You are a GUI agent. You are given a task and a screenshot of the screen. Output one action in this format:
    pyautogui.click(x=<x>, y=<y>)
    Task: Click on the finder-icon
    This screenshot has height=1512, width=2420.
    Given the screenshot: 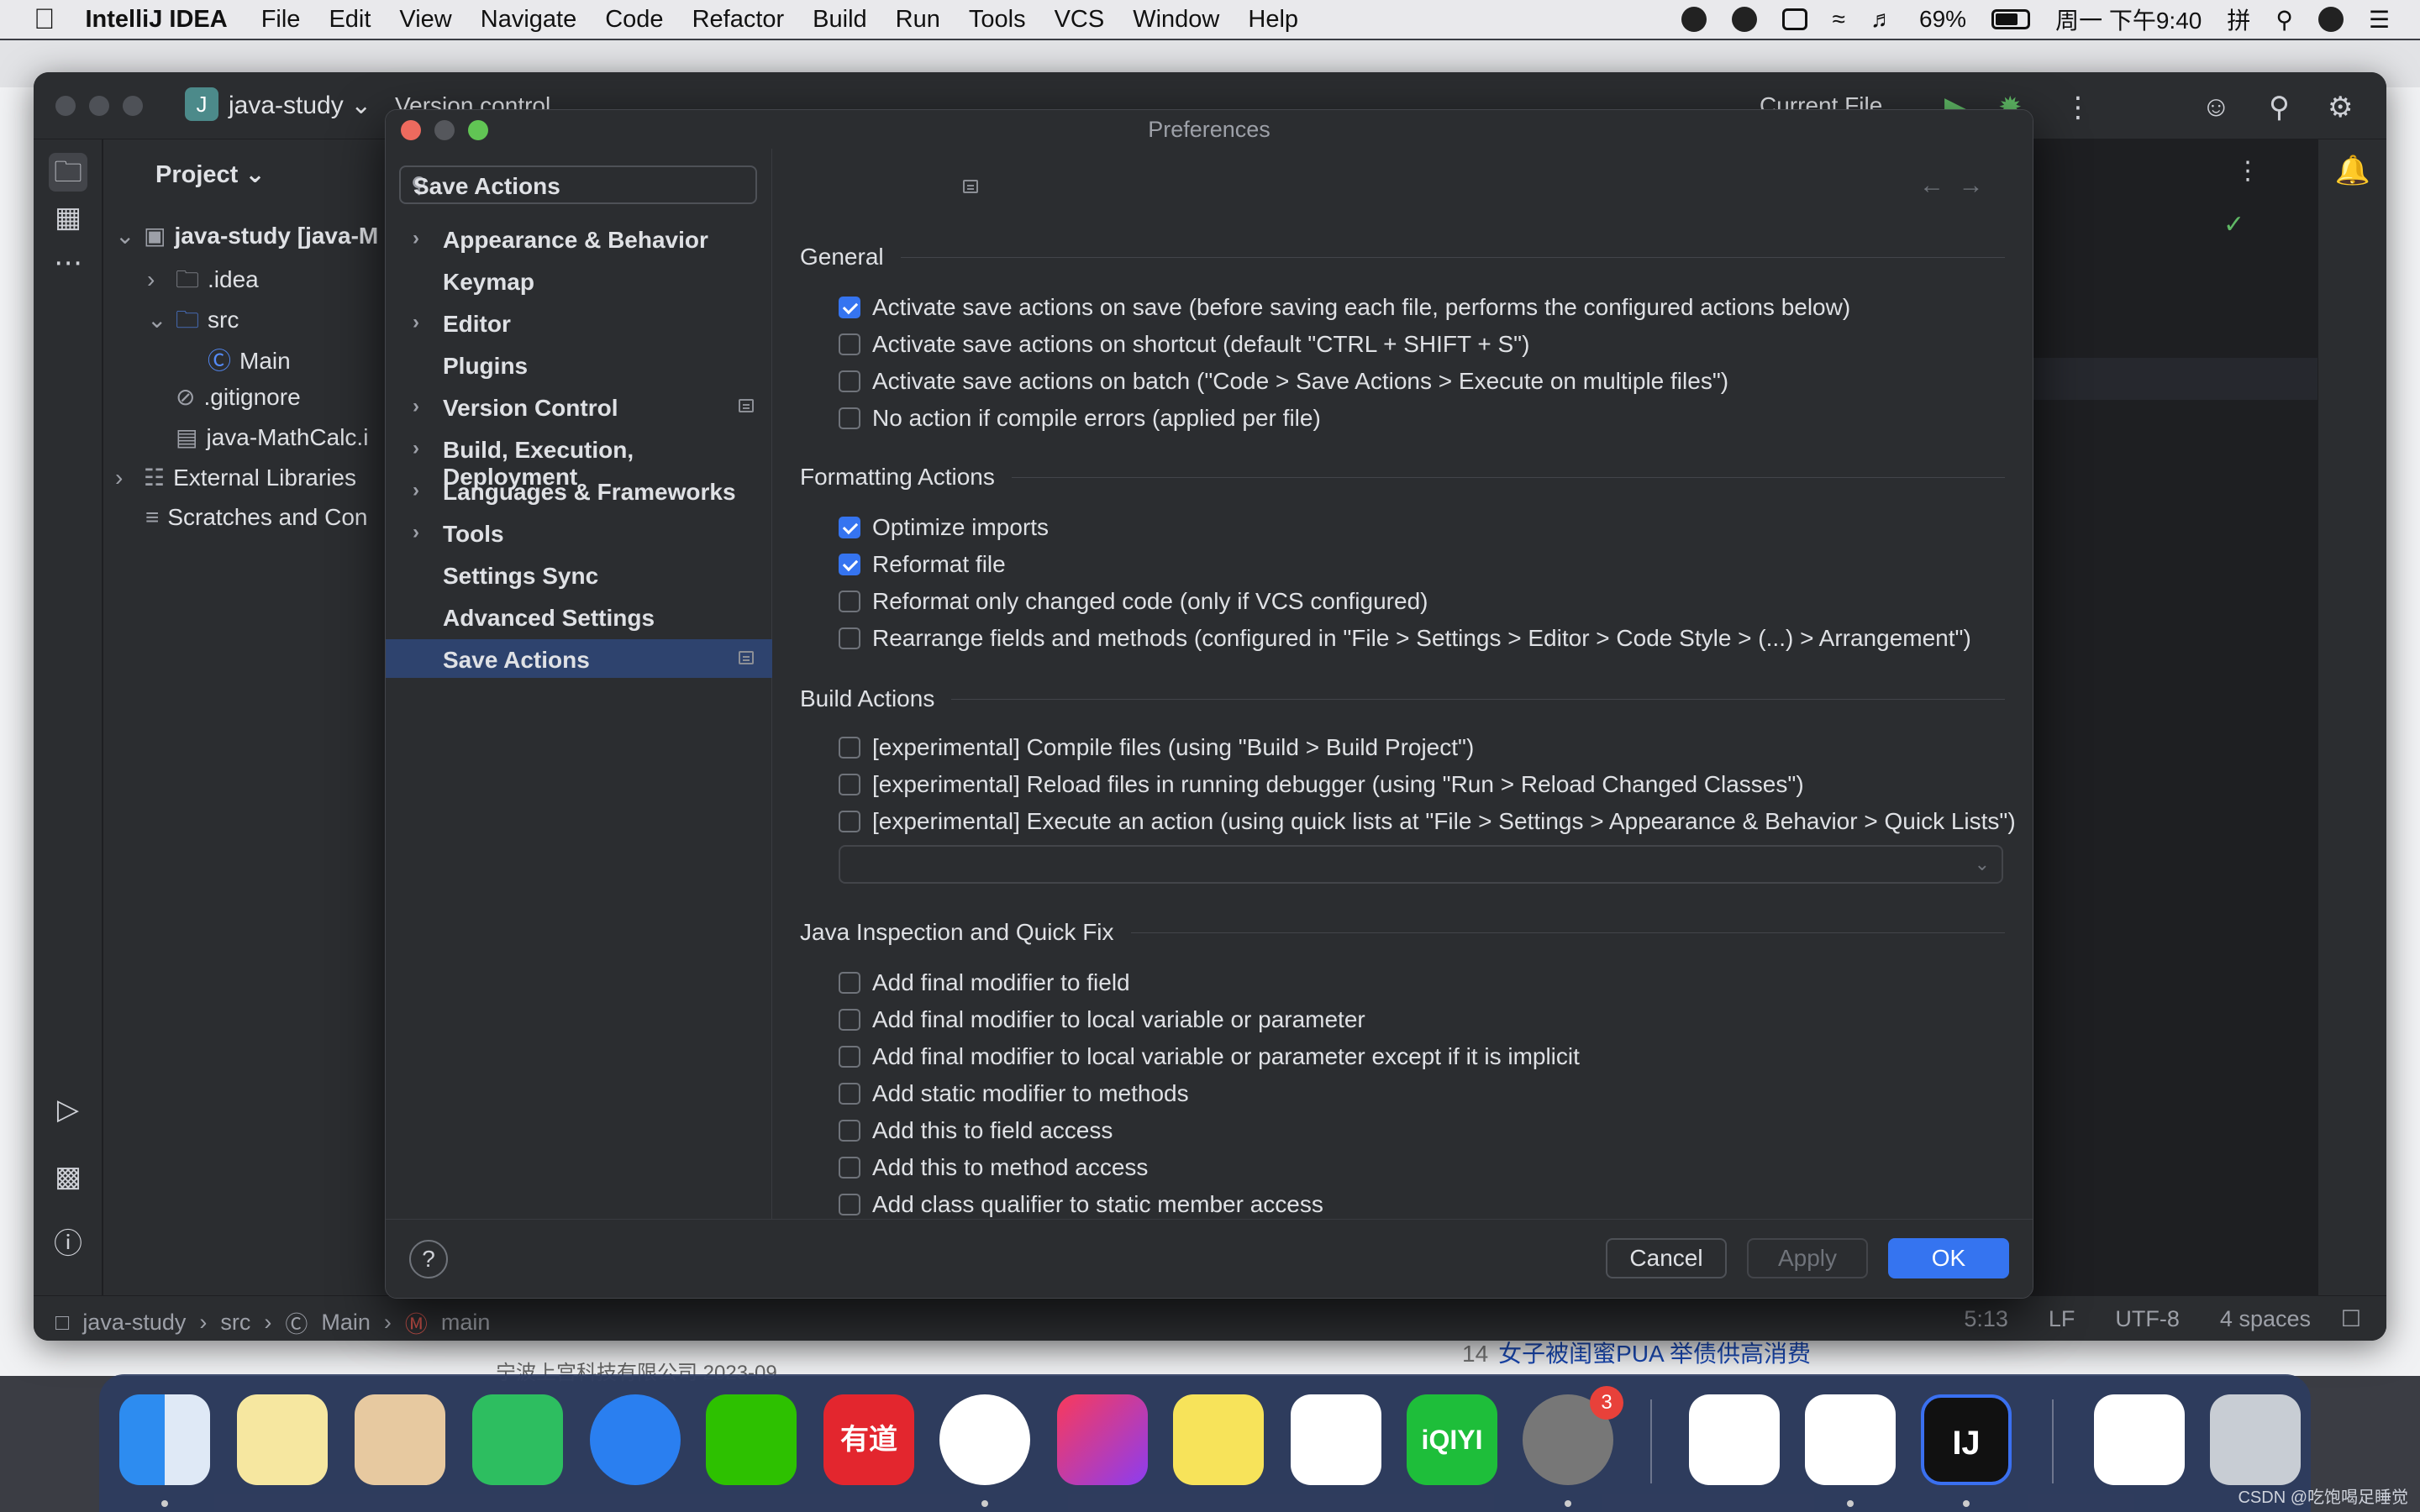 What is the action you would take?
    pyautogui.click(x=165, y=1439)
    